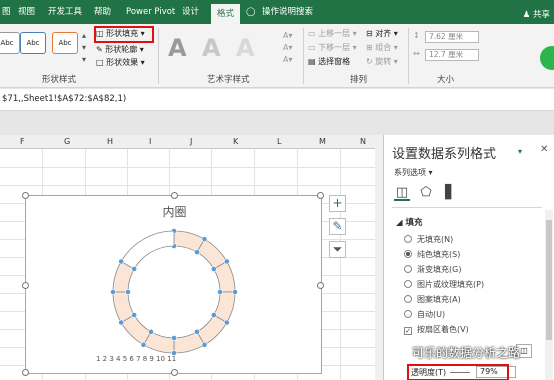  Describe the element at coordinates (174, 211) in the screenshot. I see `chart-title: 内圈` at that location.